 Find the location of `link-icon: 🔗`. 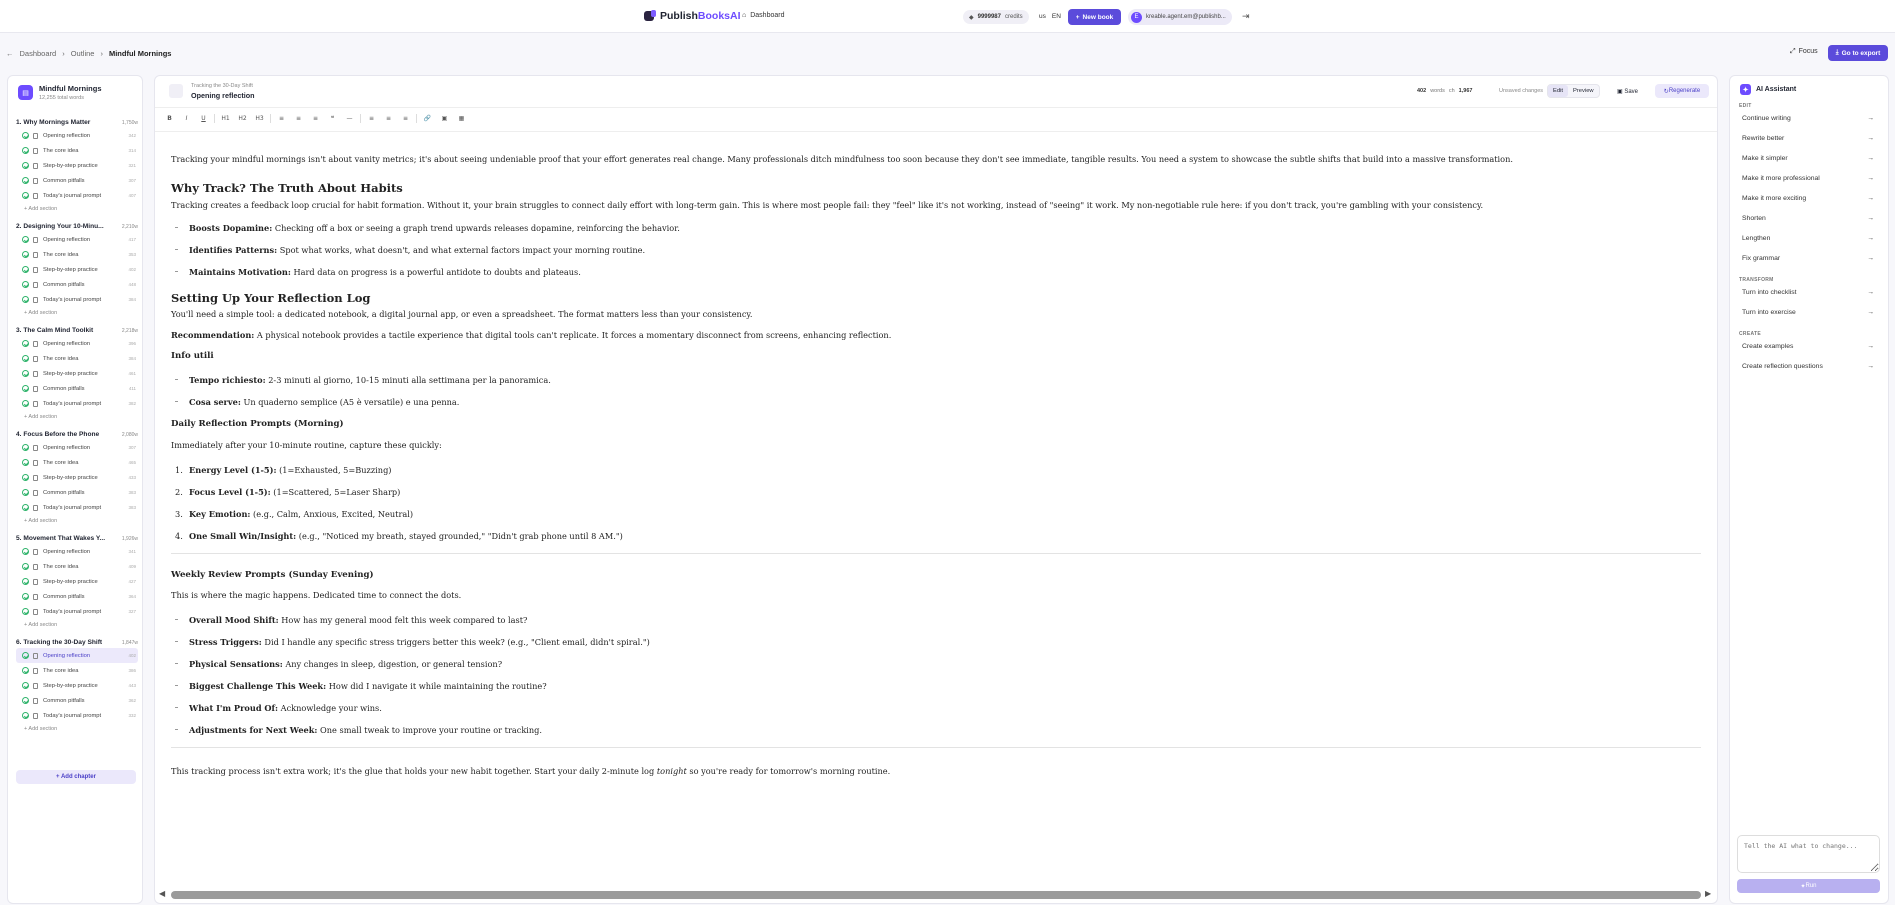

link-icon: 🔗 is located at coordinates (427, 118).